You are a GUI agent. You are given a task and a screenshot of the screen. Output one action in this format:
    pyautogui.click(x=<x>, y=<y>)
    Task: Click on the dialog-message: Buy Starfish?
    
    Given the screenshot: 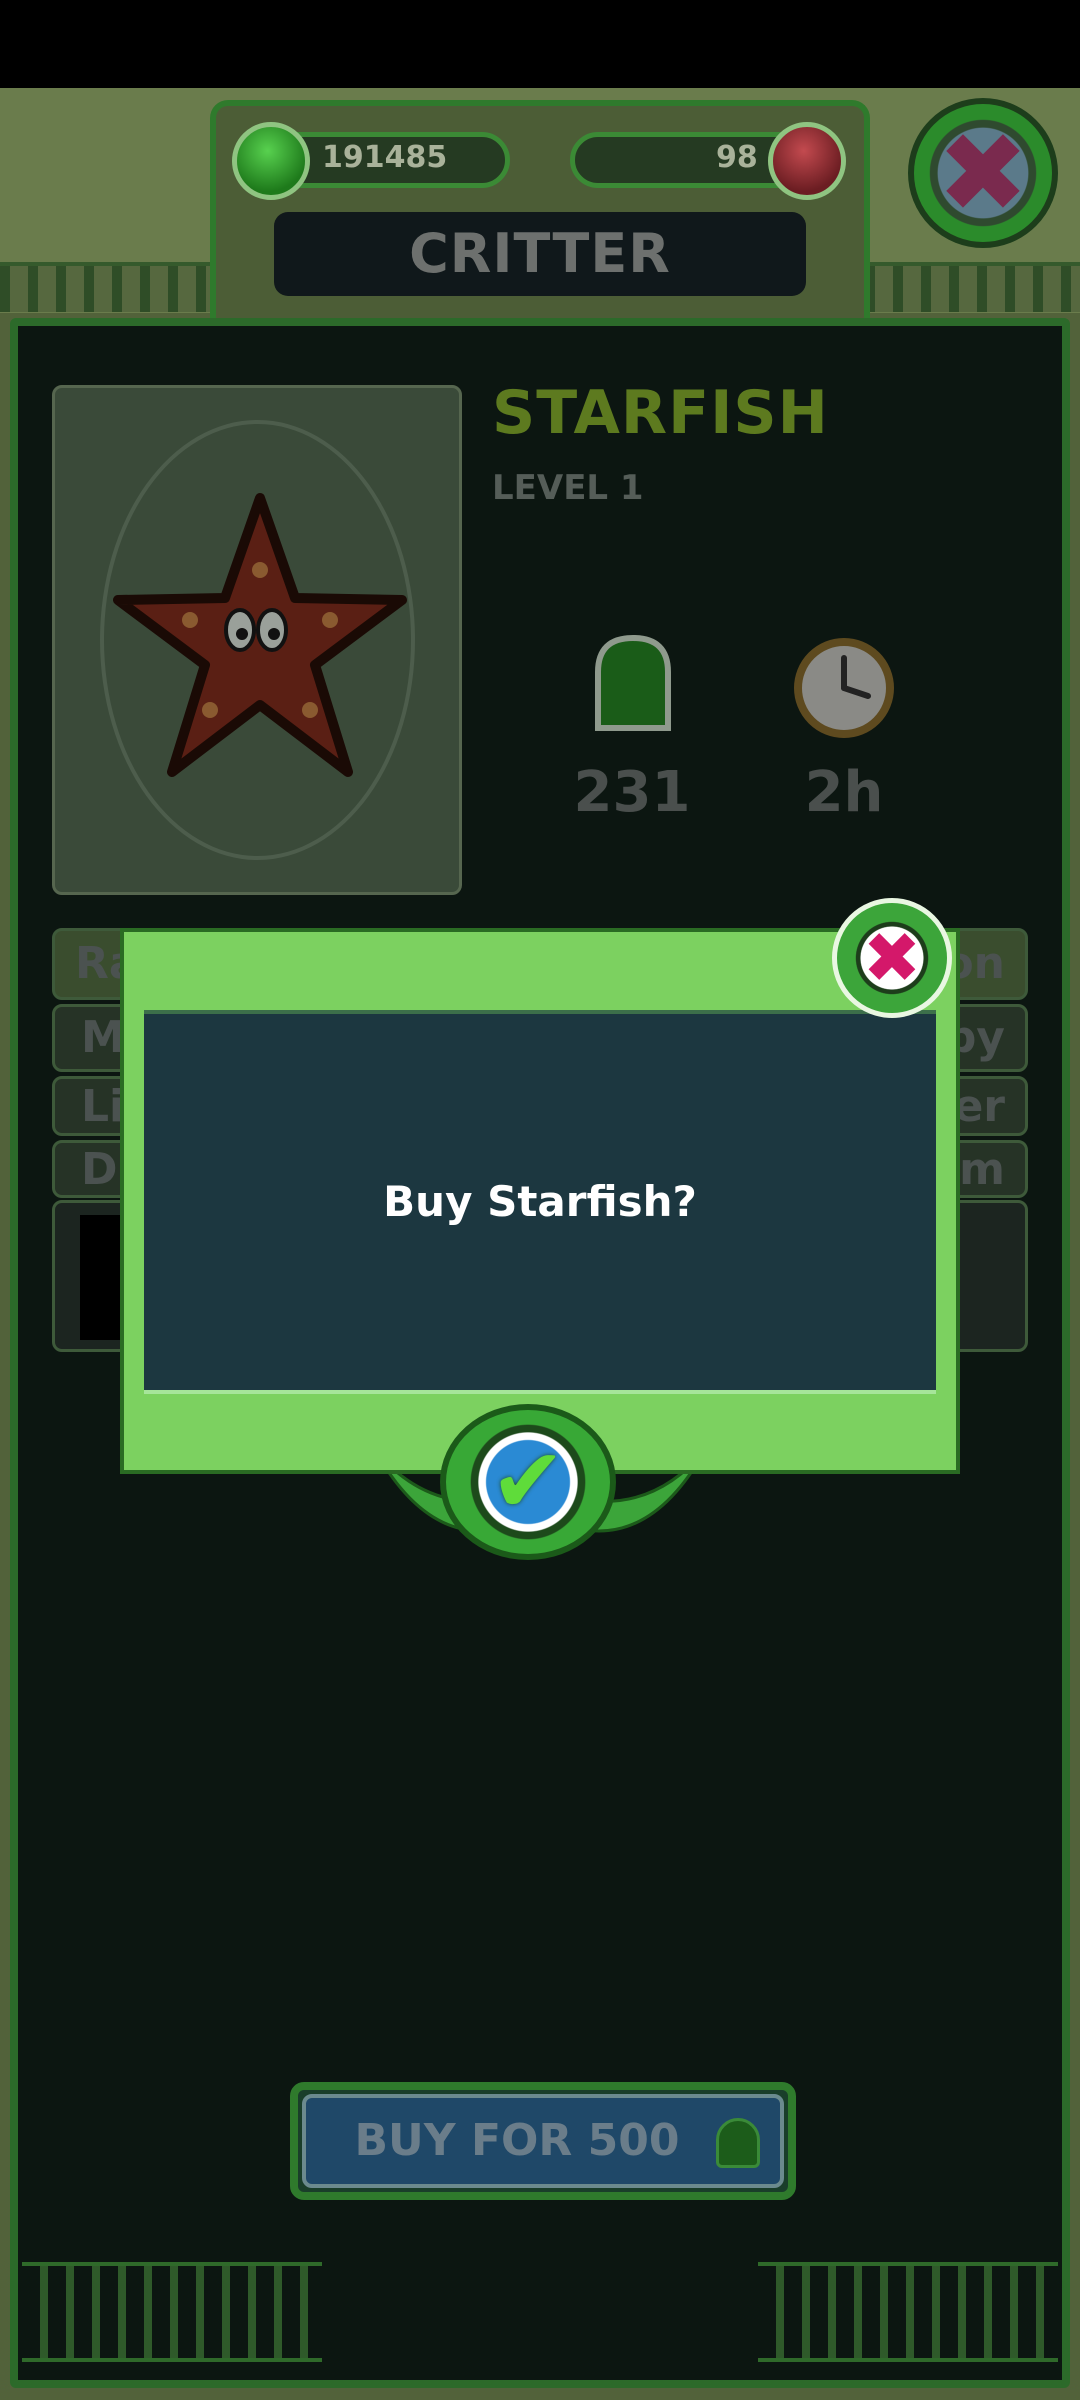 What is the action you would take?
    pyautogui.click(x=540, y=1201)
    